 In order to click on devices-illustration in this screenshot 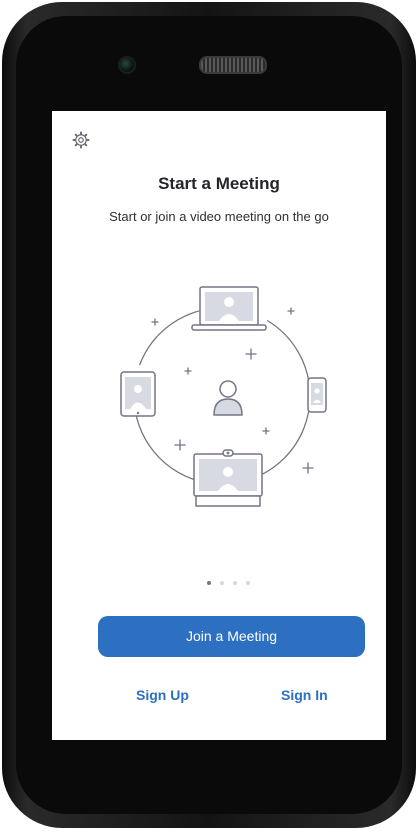, I will do `click(223, 396)`.